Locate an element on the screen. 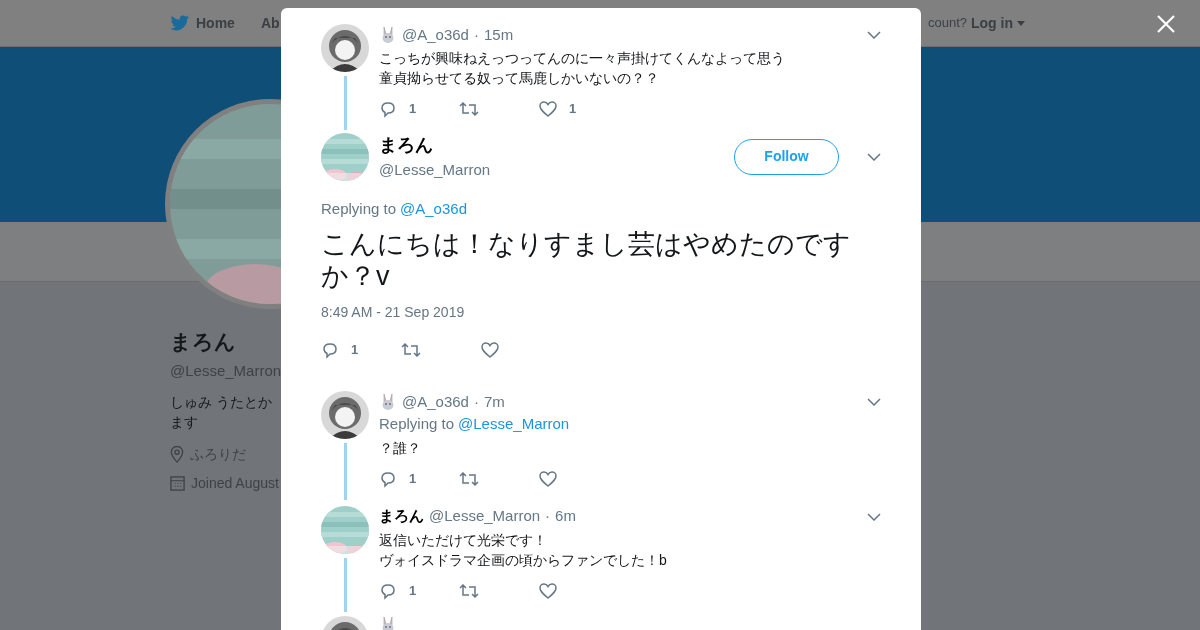 The width and height of the screenshot is (1200, 630). location-pin-icon is located at coordinates (177, 454).